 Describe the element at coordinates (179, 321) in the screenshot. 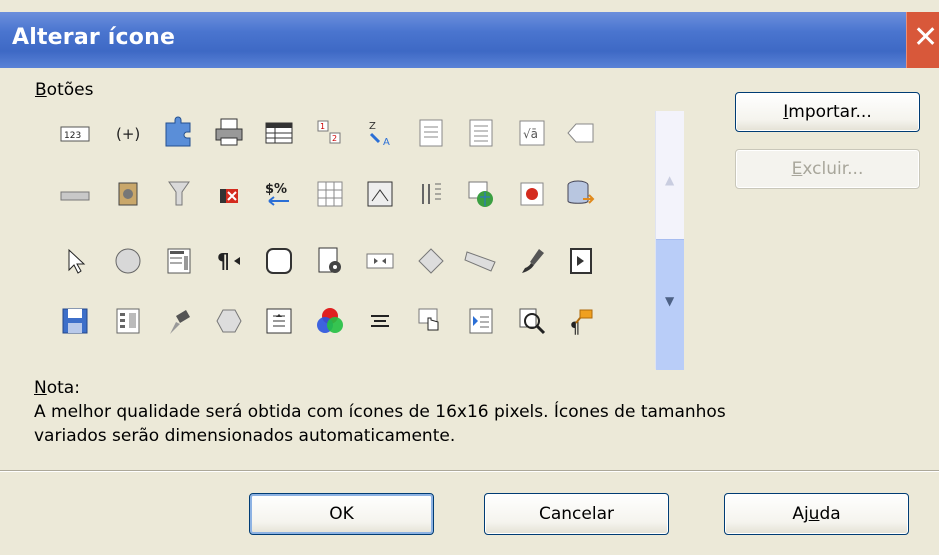

I see `paint-bucket-icon` at that location.